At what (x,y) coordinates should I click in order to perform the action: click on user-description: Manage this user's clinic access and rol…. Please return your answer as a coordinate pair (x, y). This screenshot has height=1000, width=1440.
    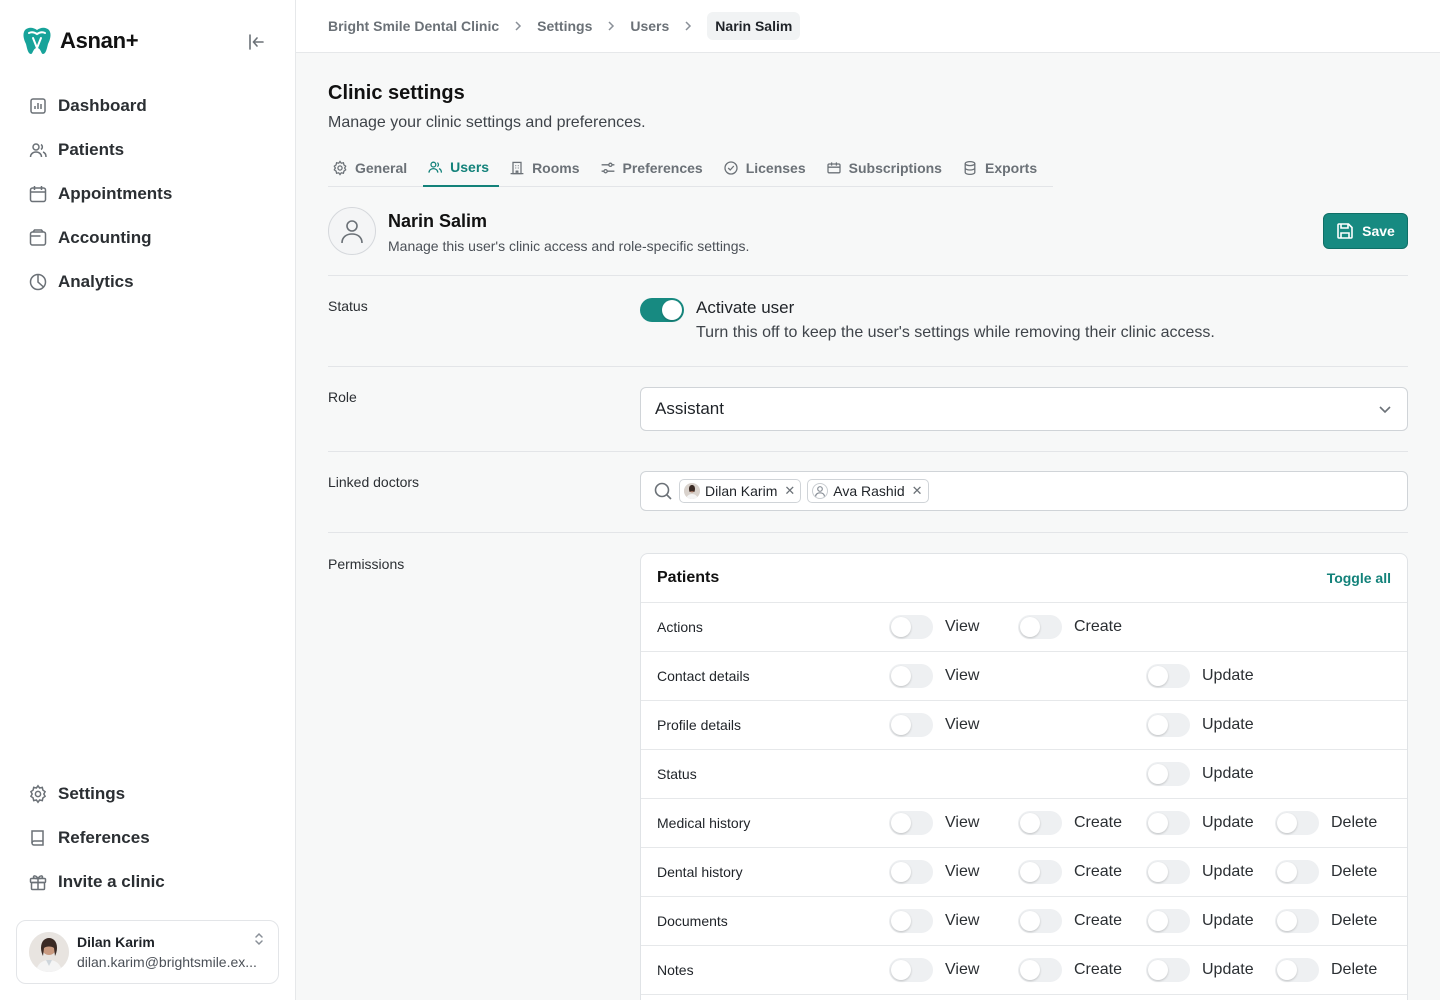
    Looking at the image, I should click on (569, 246).